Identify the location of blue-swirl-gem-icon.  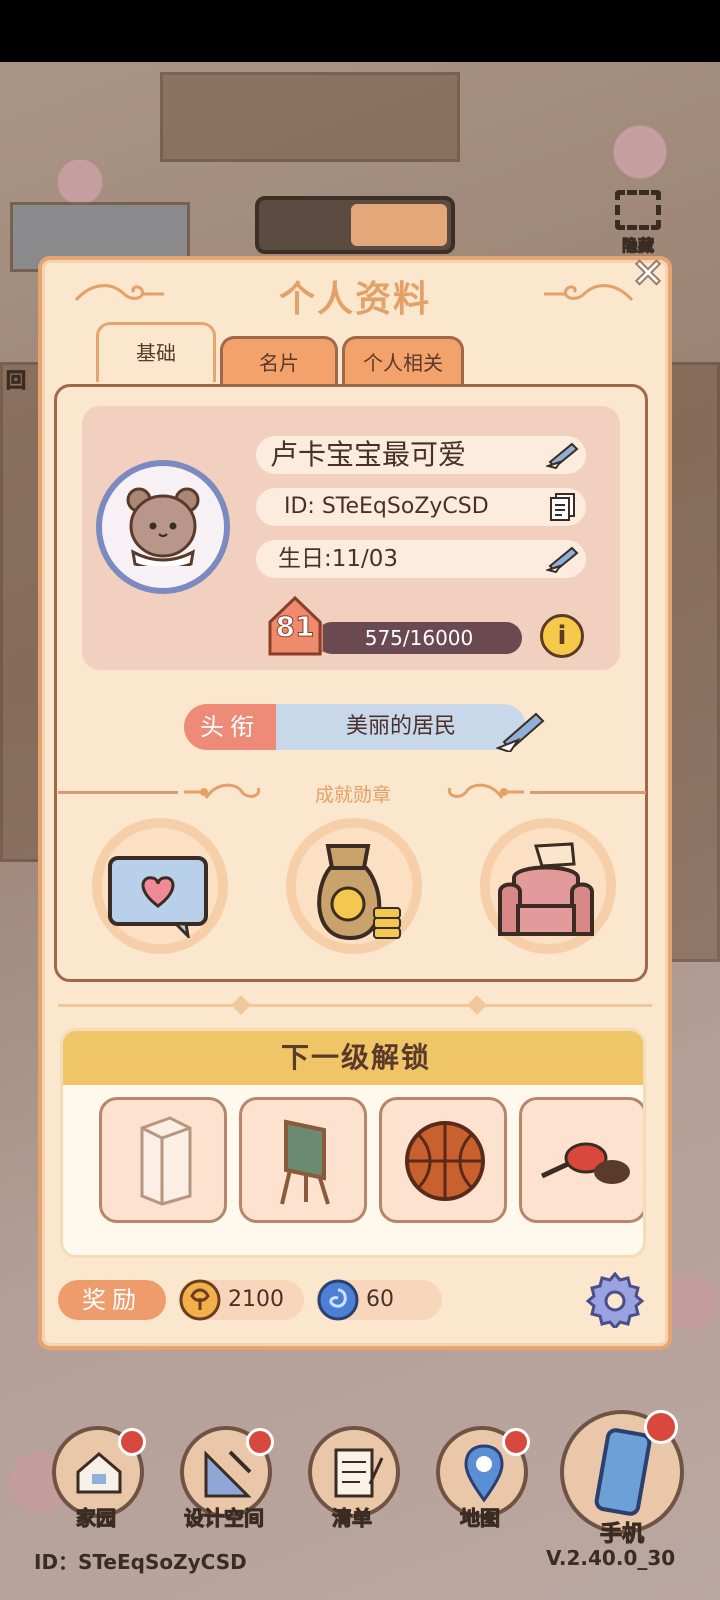
(338, 1300).